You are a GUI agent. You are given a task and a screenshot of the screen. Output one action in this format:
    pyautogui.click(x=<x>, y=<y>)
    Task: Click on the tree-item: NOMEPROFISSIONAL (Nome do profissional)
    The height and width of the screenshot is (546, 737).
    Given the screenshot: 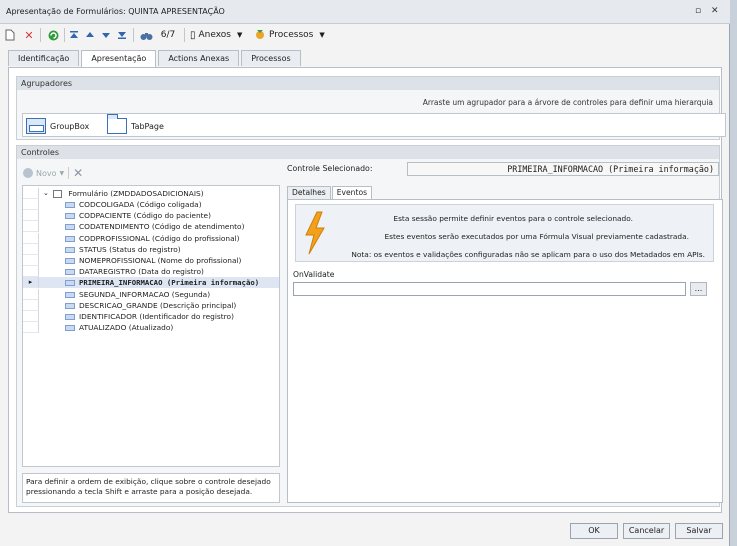 What is the action you would take?
    pyautogui.click(x=151, y=260)
    